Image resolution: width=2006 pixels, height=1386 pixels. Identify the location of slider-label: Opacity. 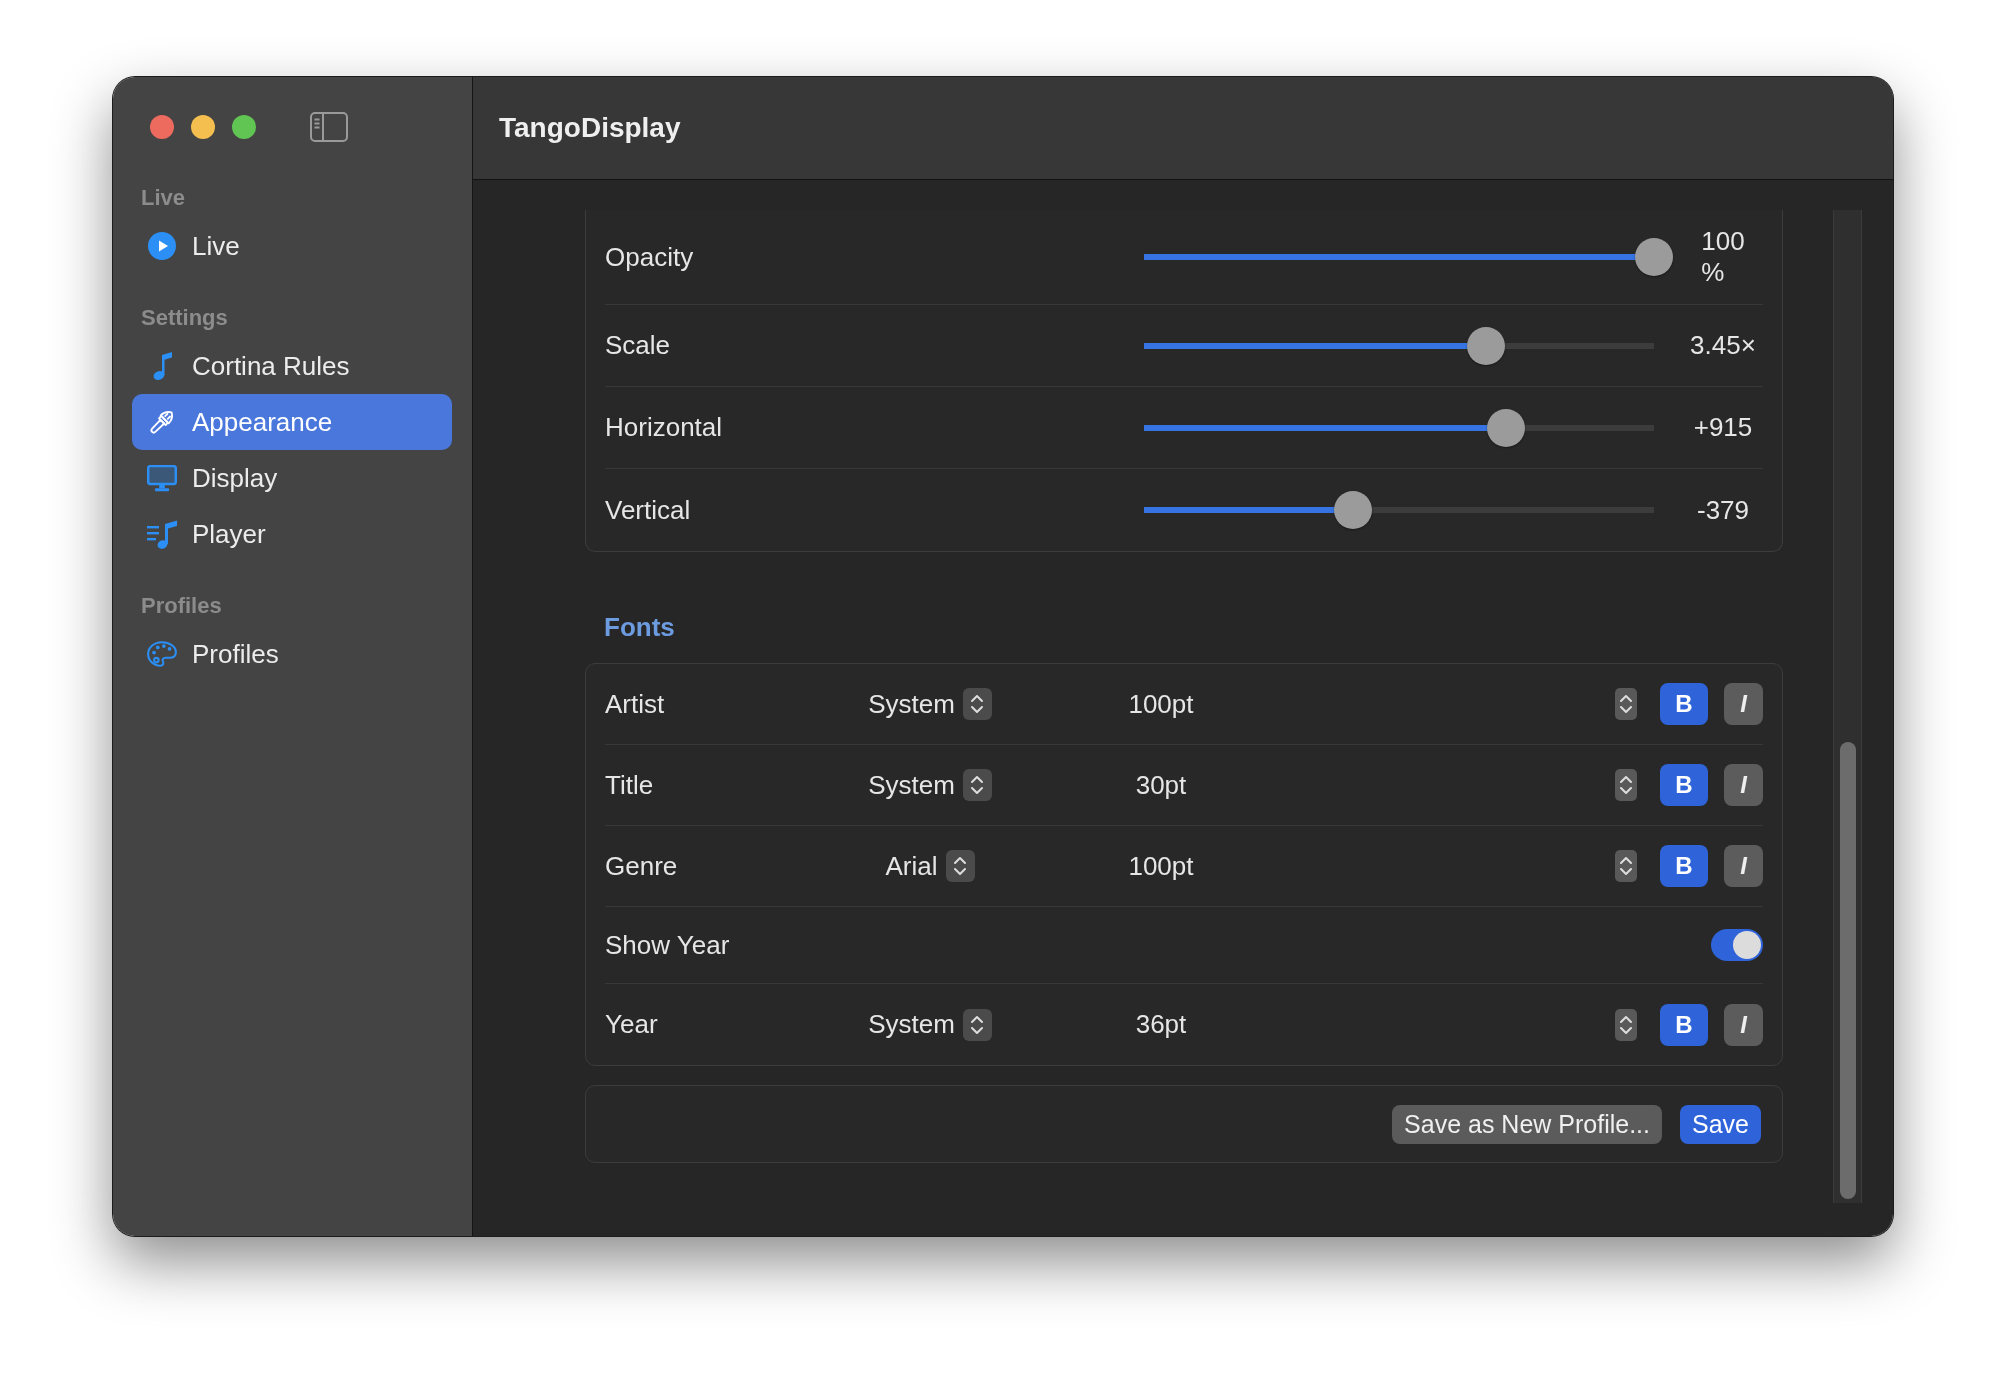
(650, 257).